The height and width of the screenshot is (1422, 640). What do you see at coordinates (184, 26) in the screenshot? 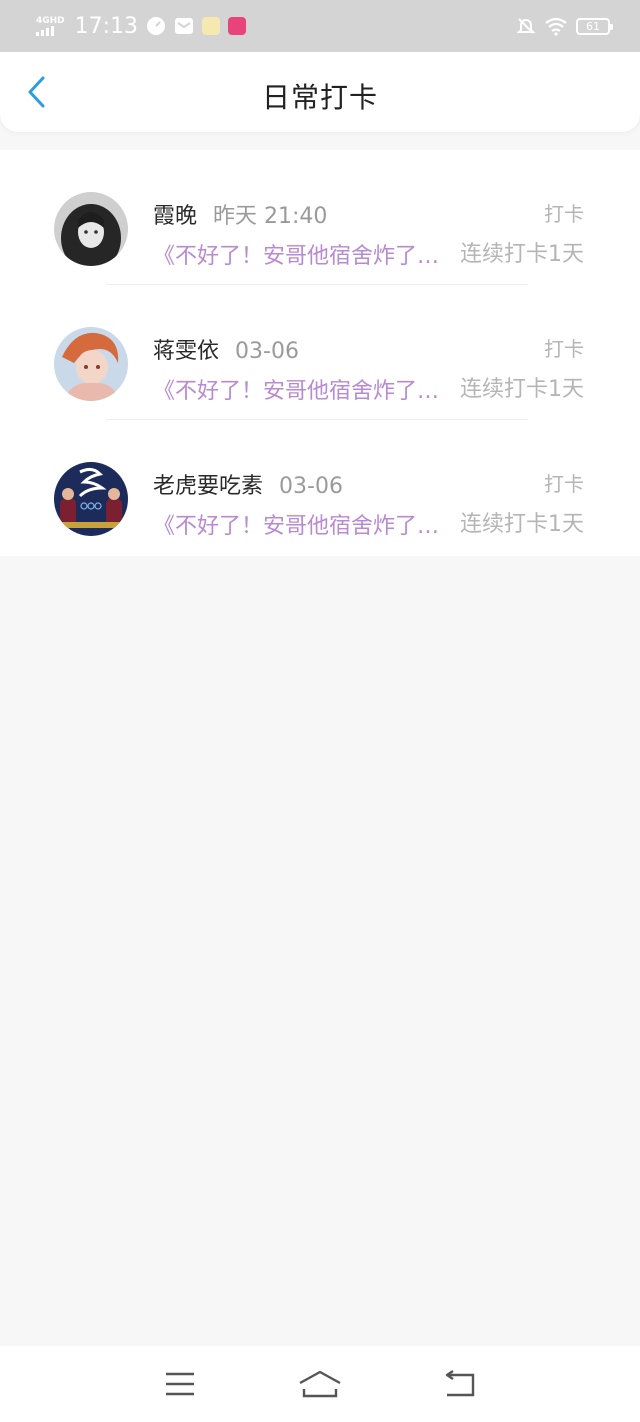
I see `mail-icon` at bounding box center [184, 26].